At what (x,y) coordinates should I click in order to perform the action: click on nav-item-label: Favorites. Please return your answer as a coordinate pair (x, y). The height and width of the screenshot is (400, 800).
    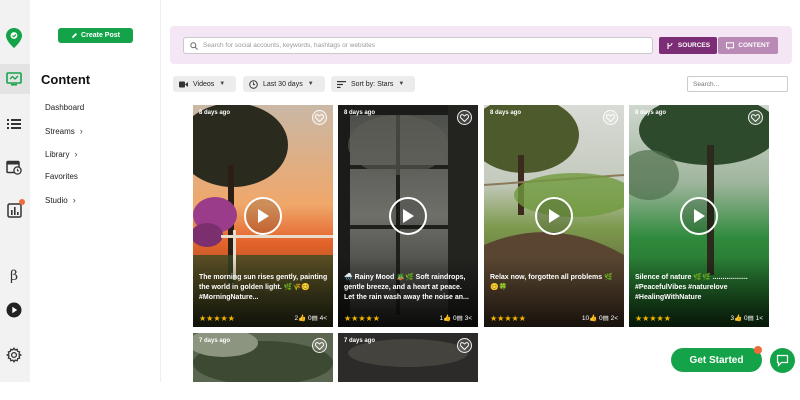
    Looking at the image, I should click on (61, 176).